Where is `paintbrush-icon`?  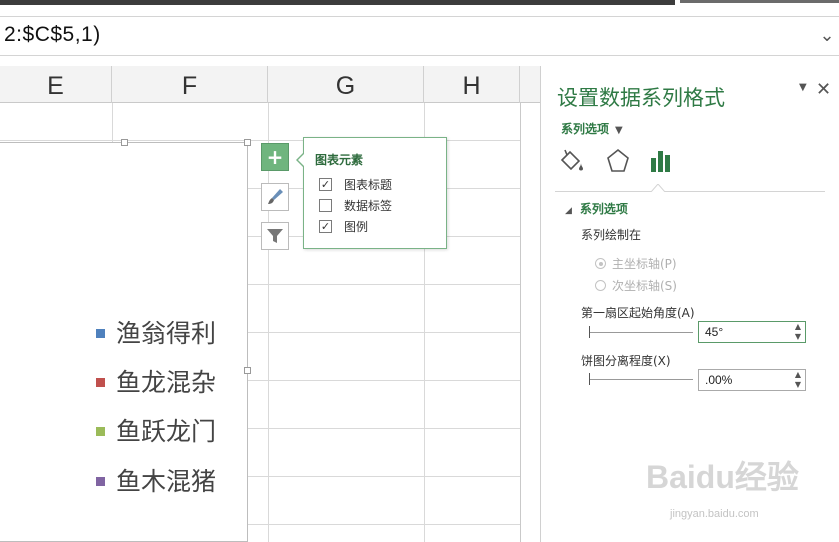
paintbrush-icon is located at coordinates (275, 196).